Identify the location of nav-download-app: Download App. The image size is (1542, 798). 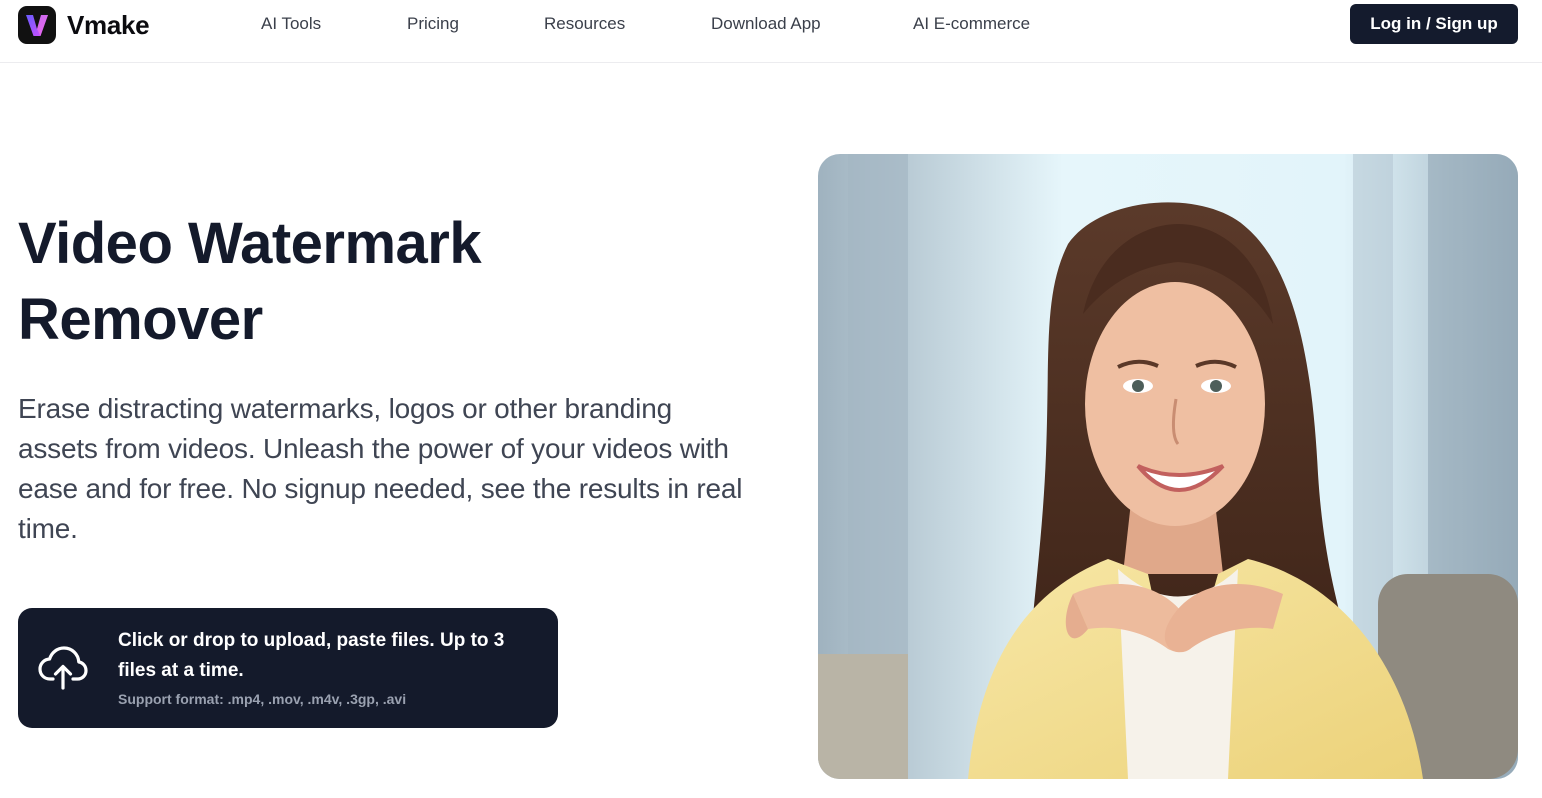
(766, 24).